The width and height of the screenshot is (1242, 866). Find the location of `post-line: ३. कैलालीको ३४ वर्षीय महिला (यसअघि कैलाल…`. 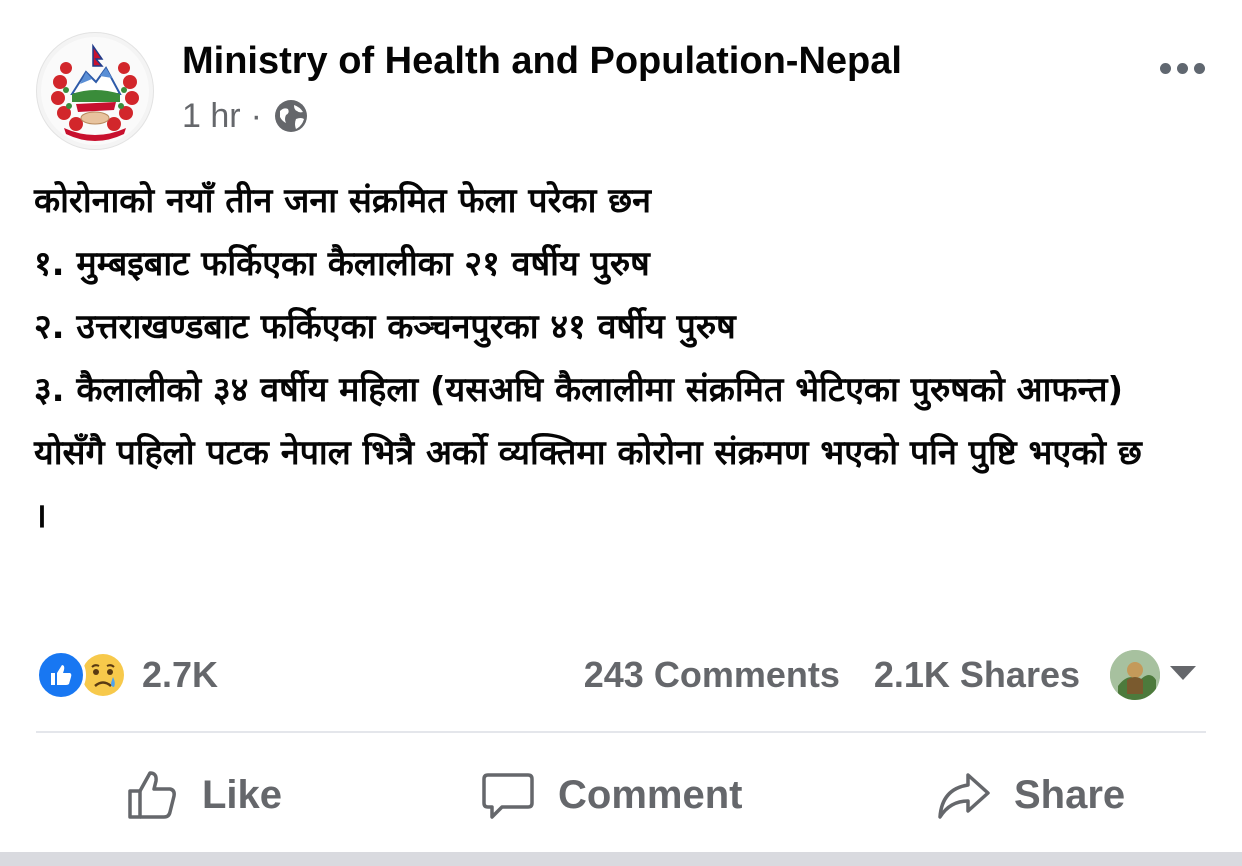

post-line: ३. कैलालीको ३४ वर्षीय महिला (यसअघि कैलाल… is located at coordinates (579, 390).